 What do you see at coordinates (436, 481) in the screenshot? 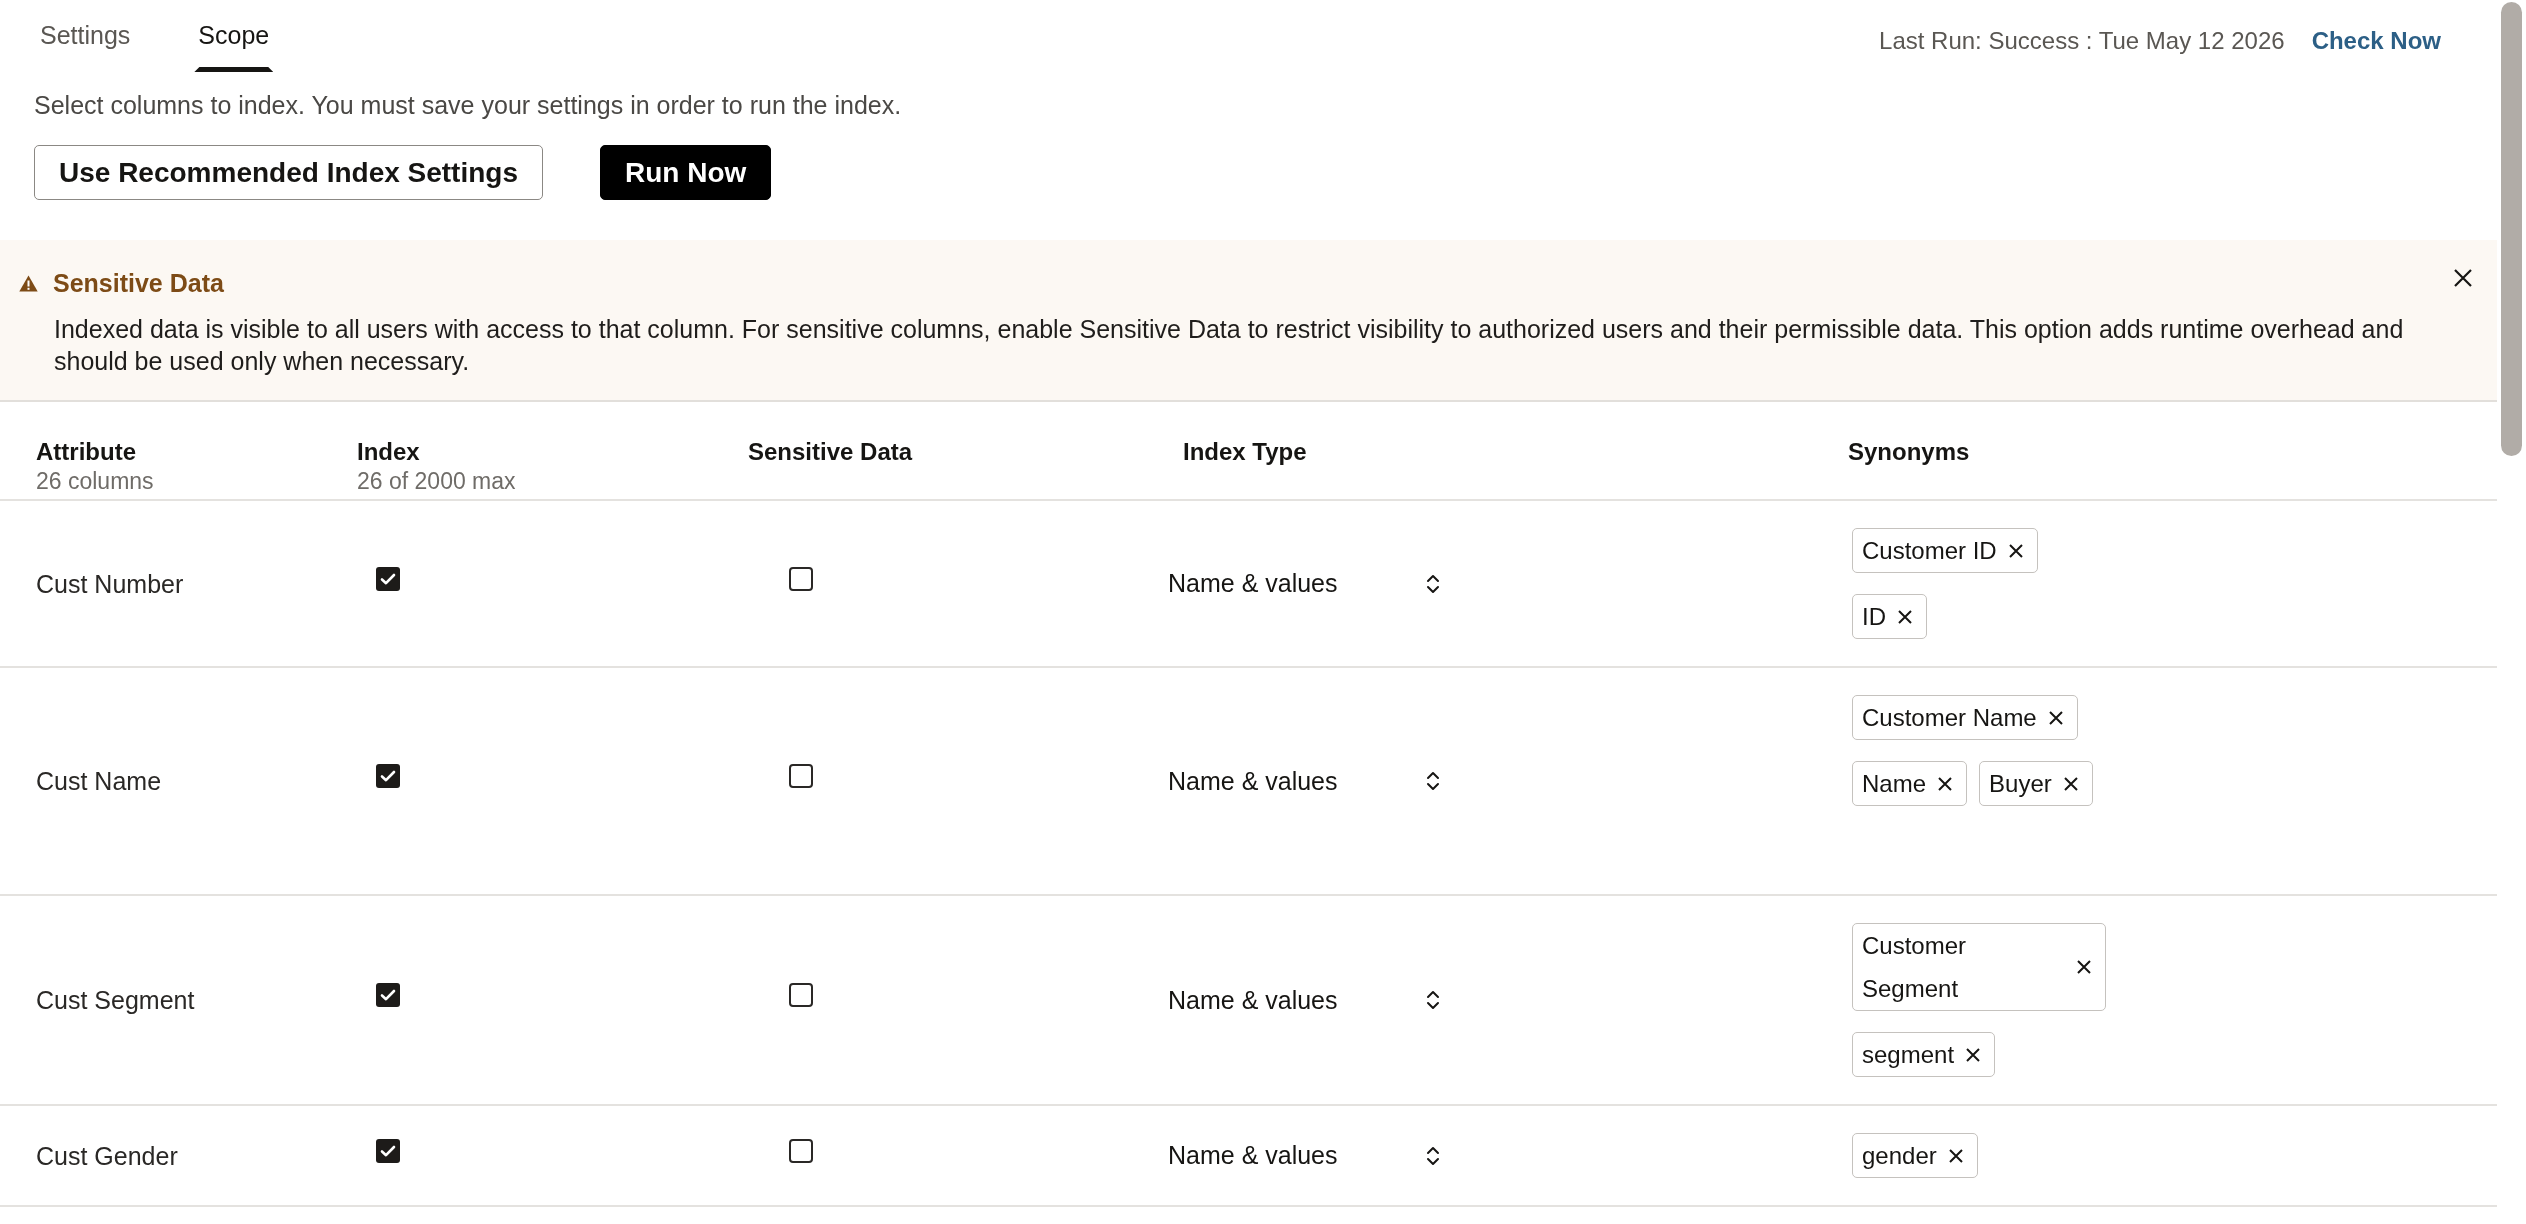
I see `column-subheader: 26 of 2000 max` at bounding box center [436, 481].